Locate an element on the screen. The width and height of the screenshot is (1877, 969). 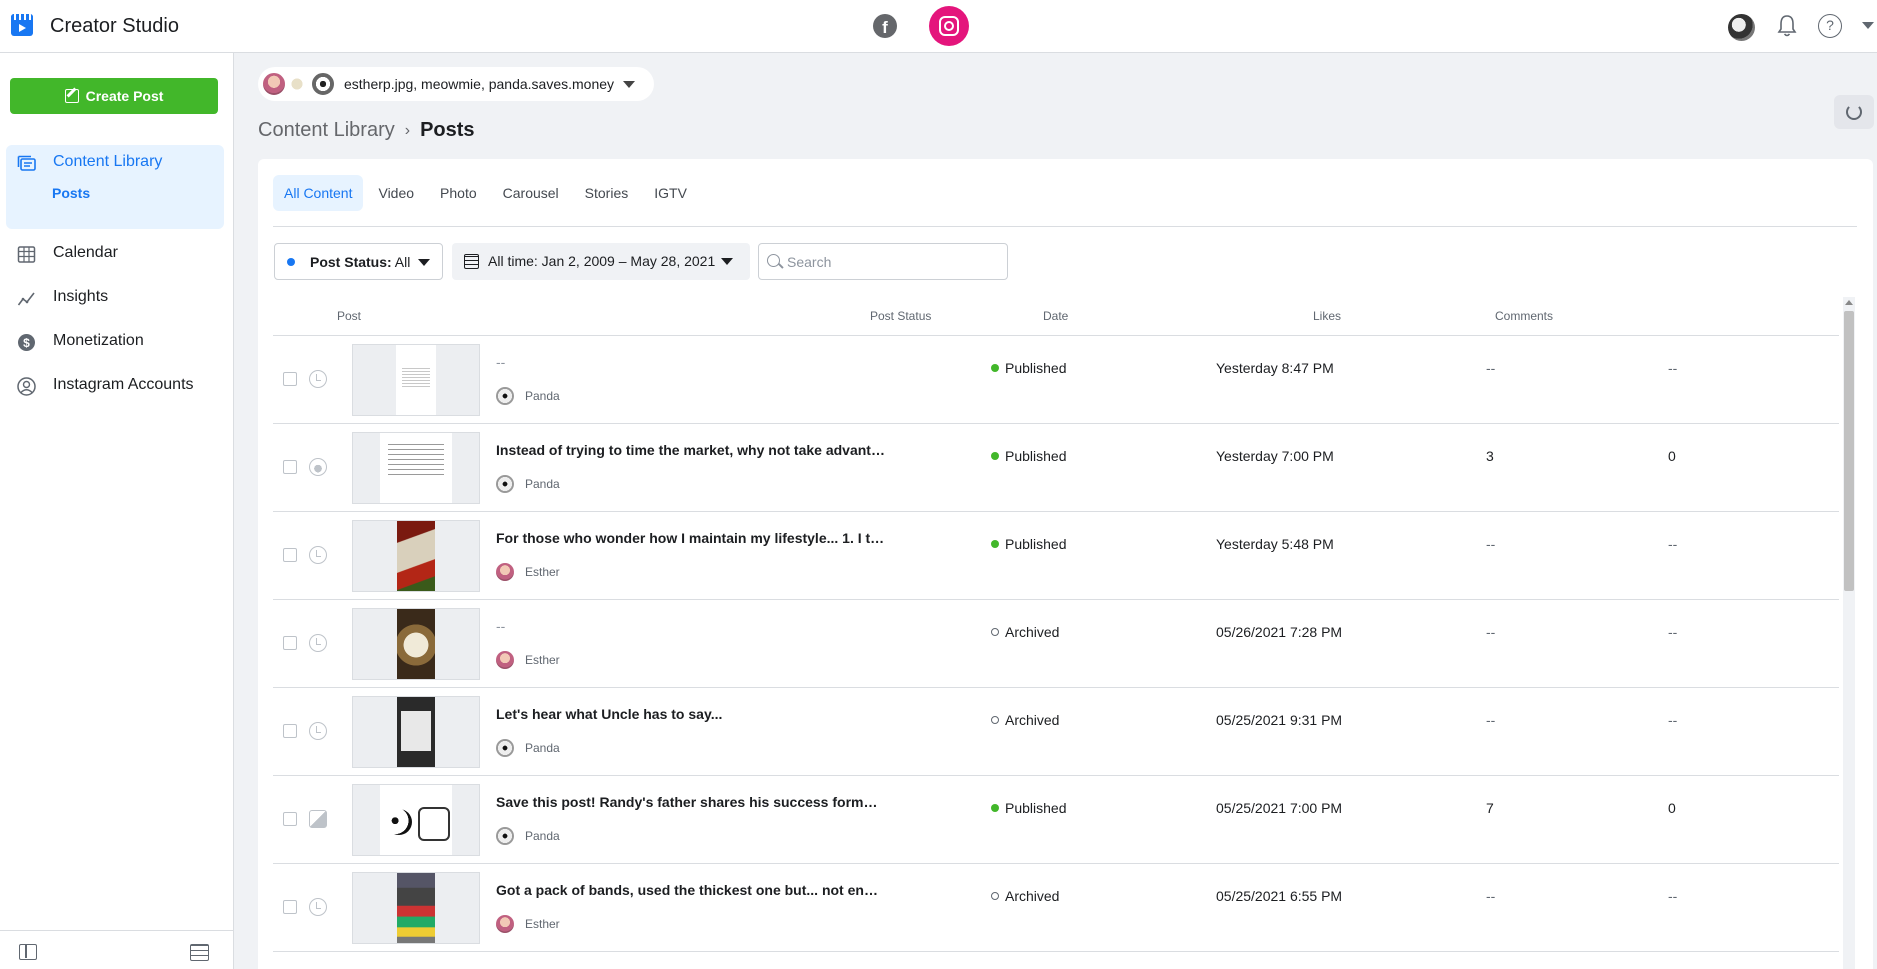
account-selector: estherp.jpg, meowmie, panda.saves.money is located at coordinates (456, 84).